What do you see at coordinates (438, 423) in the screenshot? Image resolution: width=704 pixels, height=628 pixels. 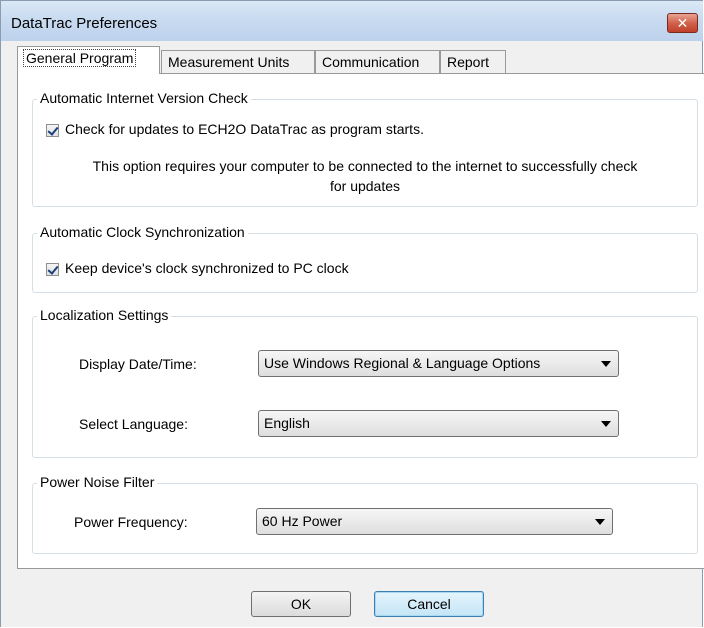 I see `language-select: English` at bounding box center [438, 423].